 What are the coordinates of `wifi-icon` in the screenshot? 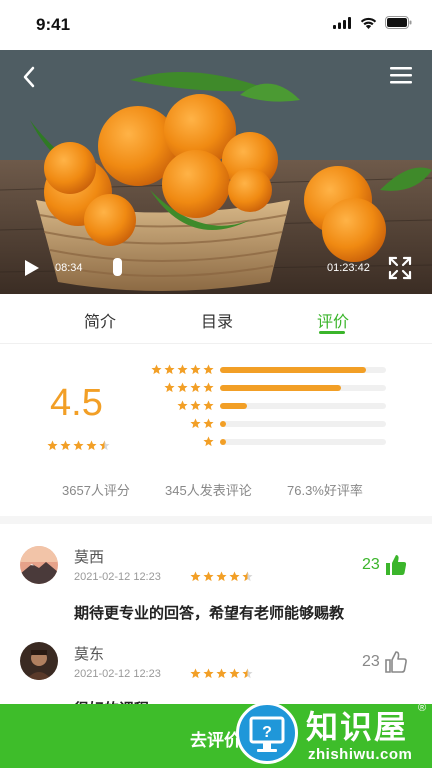 It's located at (368, 23).